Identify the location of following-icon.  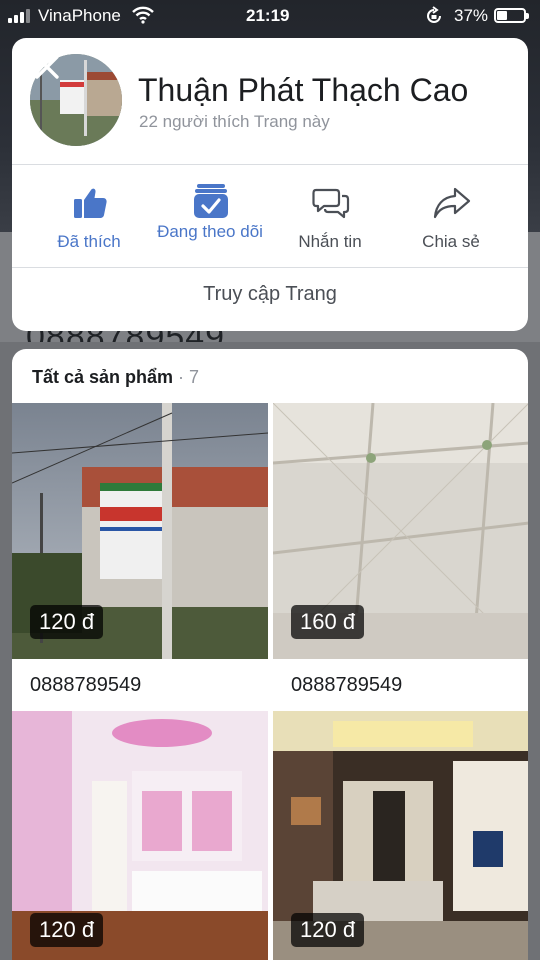
(211, 201).